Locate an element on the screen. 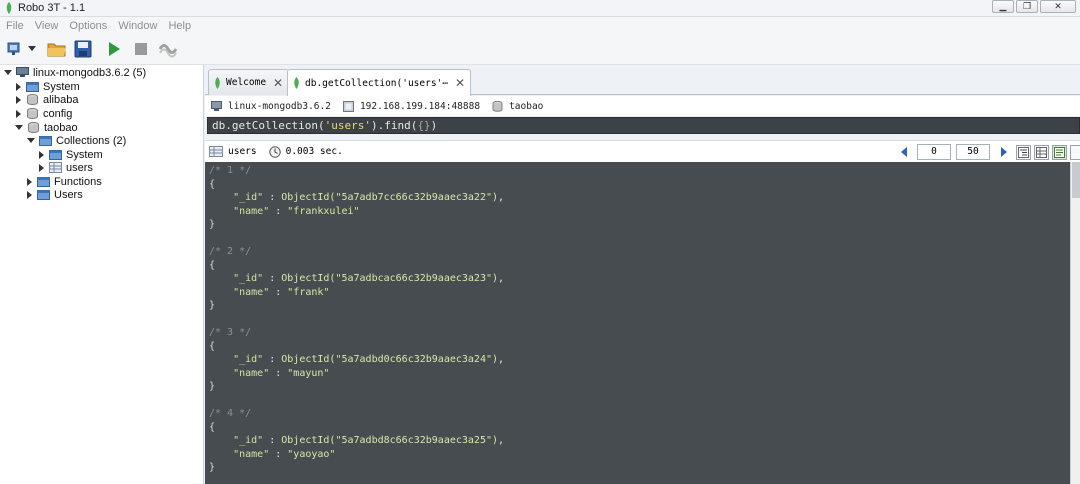 This screenshot has height=484, width=1080. clock-icon is located at coordinates (274, 151).